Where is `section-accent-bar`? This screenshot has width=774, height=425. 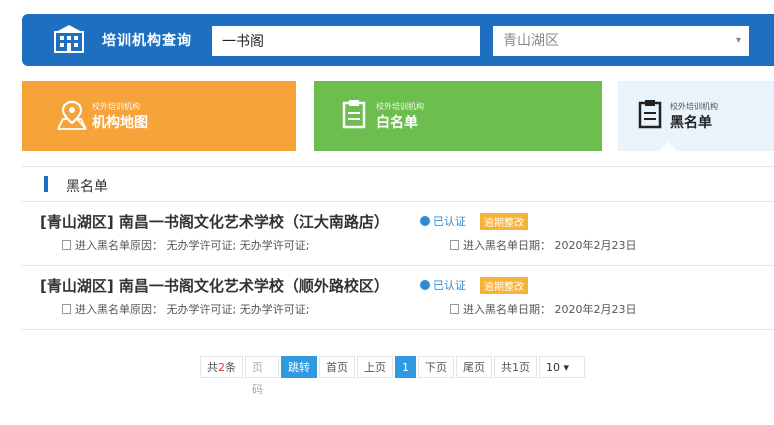
section-accent-bar is located at coordinates (46, 184).